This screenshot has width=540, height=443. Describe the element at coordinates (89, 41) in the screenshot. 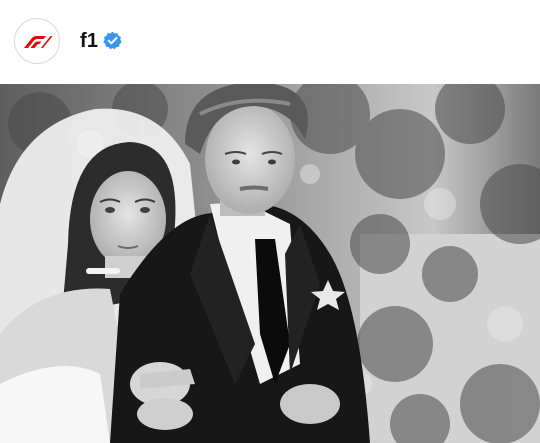

I see `username: f1` at that location.